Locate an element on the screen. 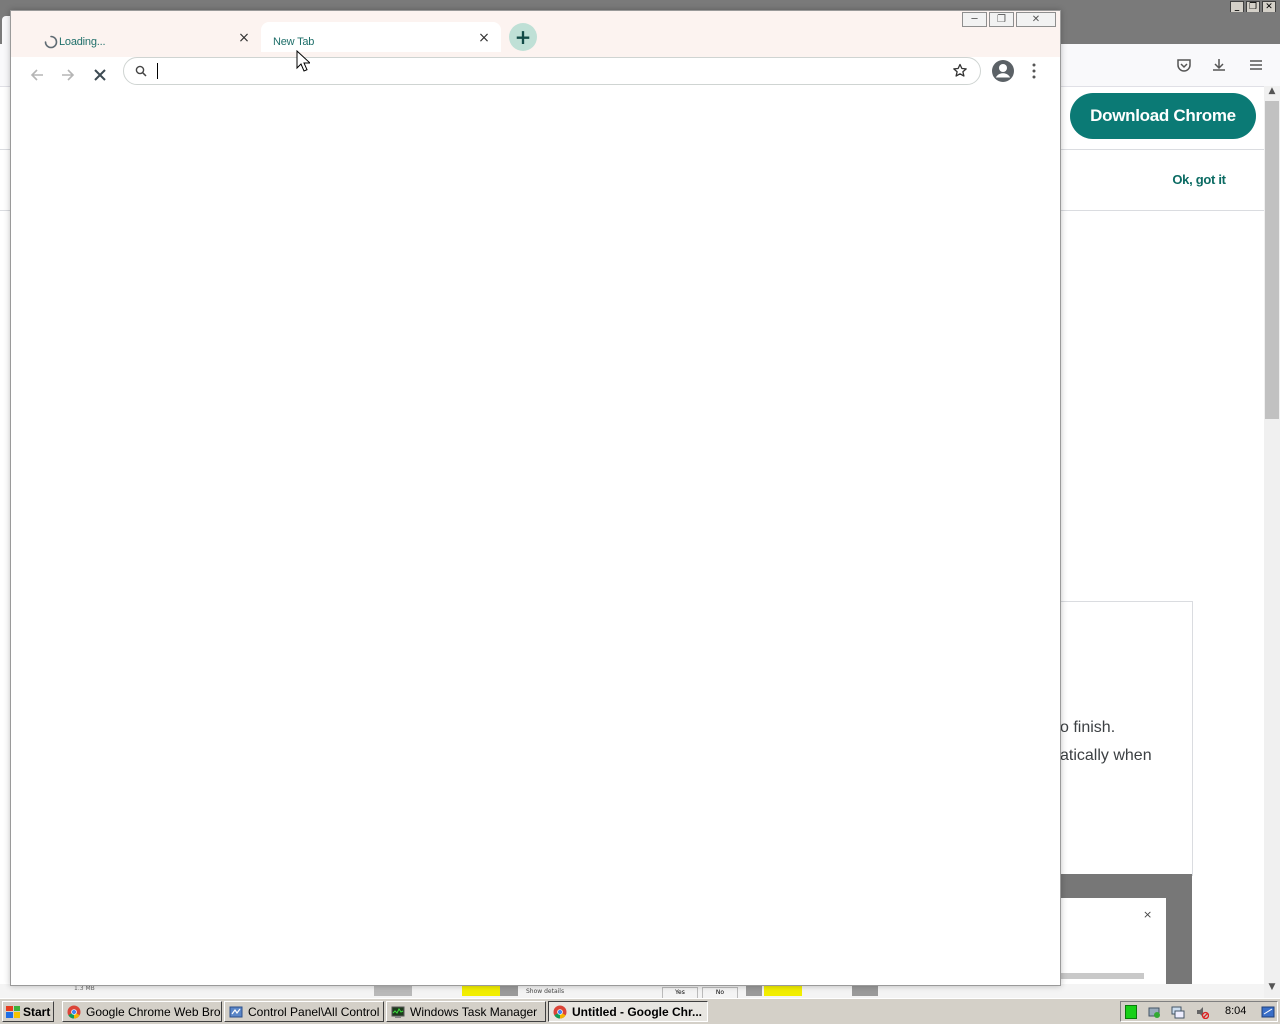  start-button: Start is located at coordinates (28, 1011).